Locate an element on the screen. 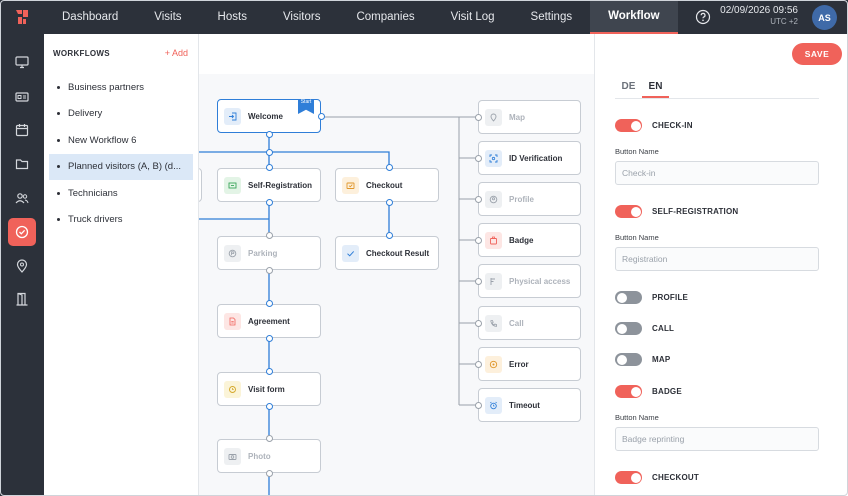 The width and height of the screenshot is (848, 496). workflow-item: Delivery is located at coordinates (121, 114).